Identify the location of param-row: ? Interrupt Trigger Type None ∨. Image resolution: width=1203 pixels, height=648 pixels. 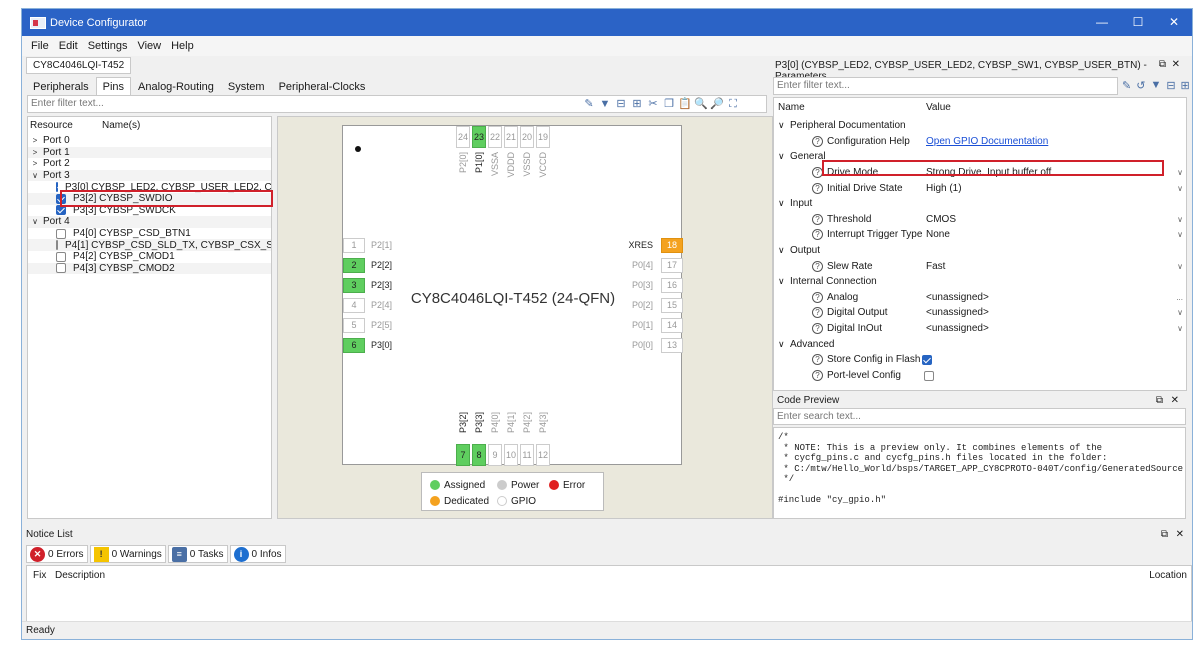
(980, 235).